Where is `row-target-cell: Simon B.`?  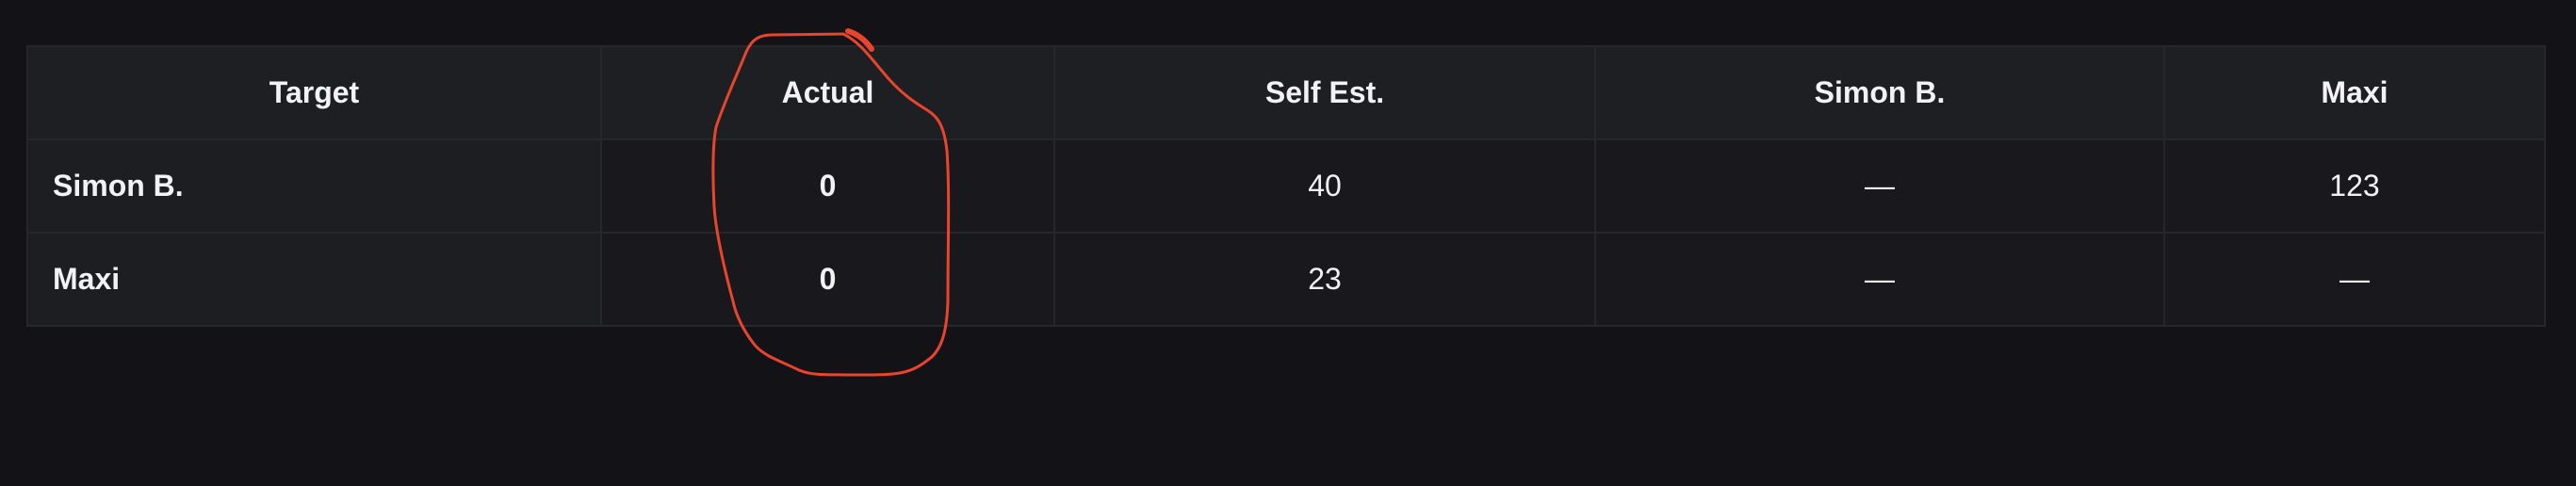 row-target-cell: Simon B. is located at coordinates (314, 186).